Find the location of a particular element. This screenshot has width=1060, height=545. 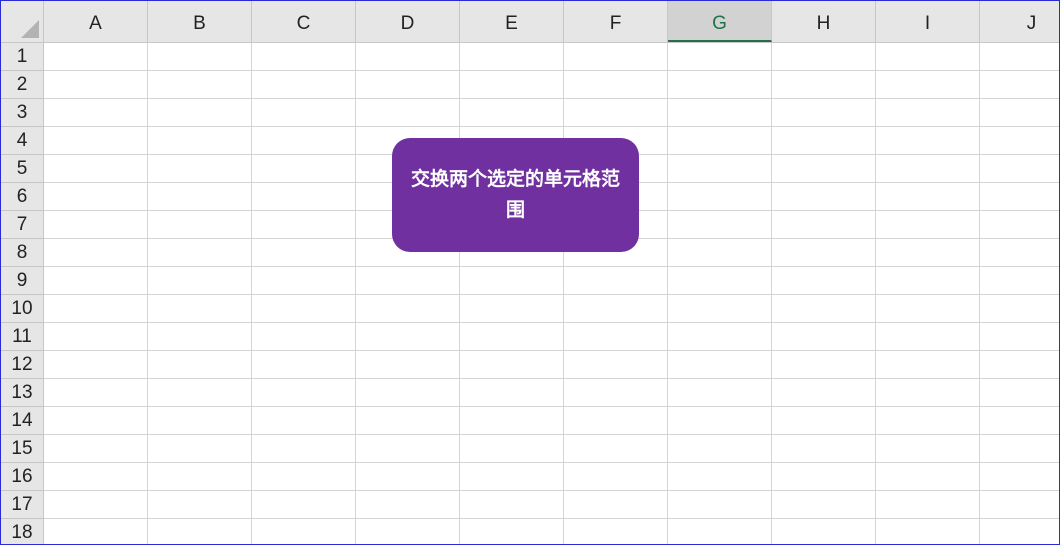

select-all-corner is located at coordinates (22, 22).